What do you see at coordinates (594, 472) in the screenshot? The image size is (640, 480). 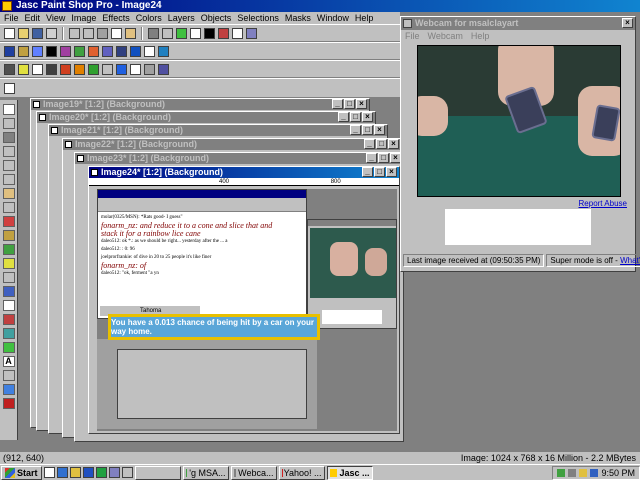 I see `tray-icon` at bounding box center [594, 472].